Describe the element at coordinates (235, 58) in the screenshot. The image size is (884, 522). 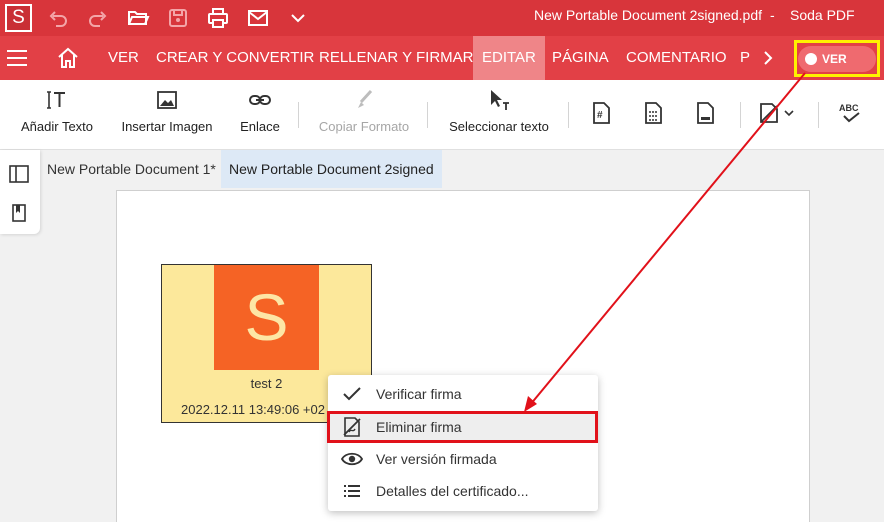
I see `tab-crear-y-convertir: CREAR Y CONVERTIR` at that location.